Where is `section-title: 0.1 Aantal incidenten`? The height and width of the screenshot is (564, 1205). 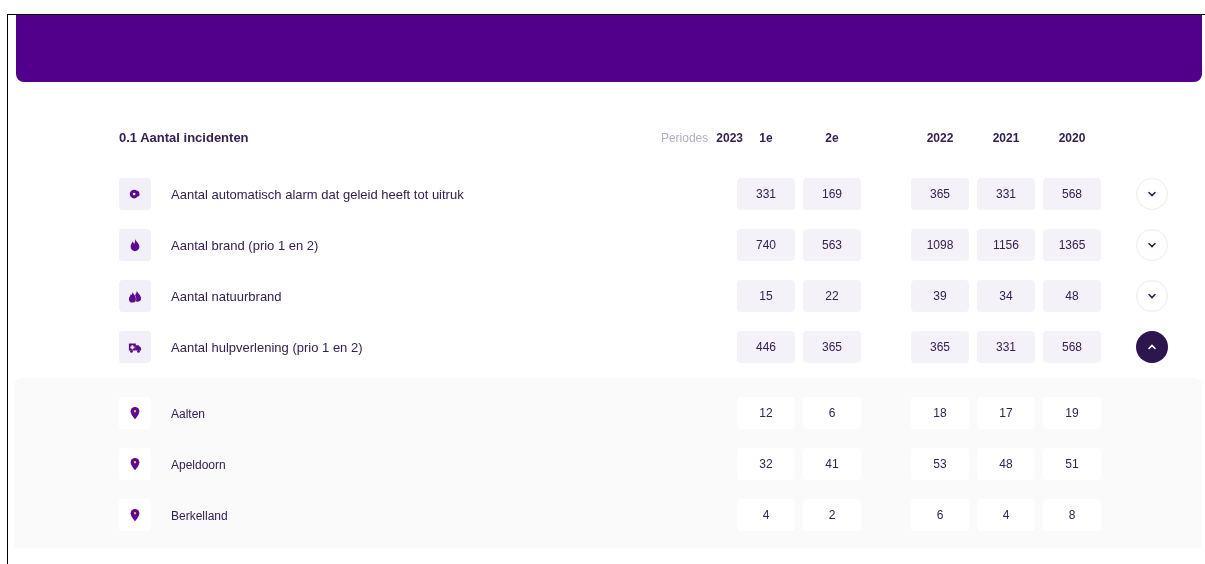 section-title: 0.1 Aantal incidenten is located at coordinates (184, 138).